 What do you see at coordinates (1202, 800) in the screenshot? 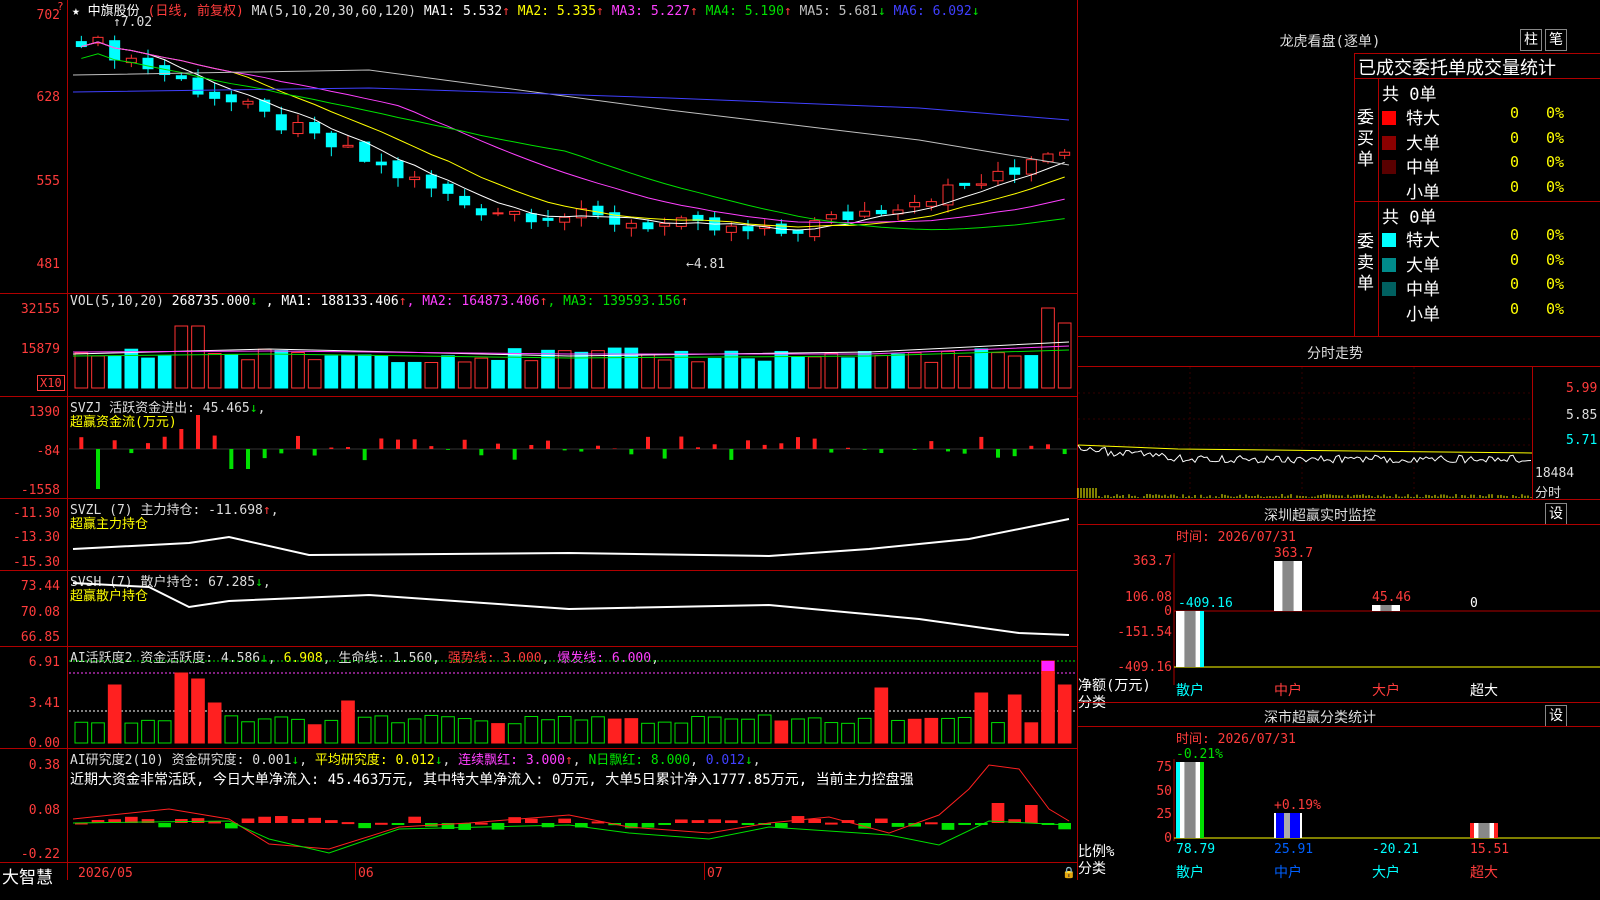
I see `retail-ratio-bar-edge` at bounding box center [1202, 800].